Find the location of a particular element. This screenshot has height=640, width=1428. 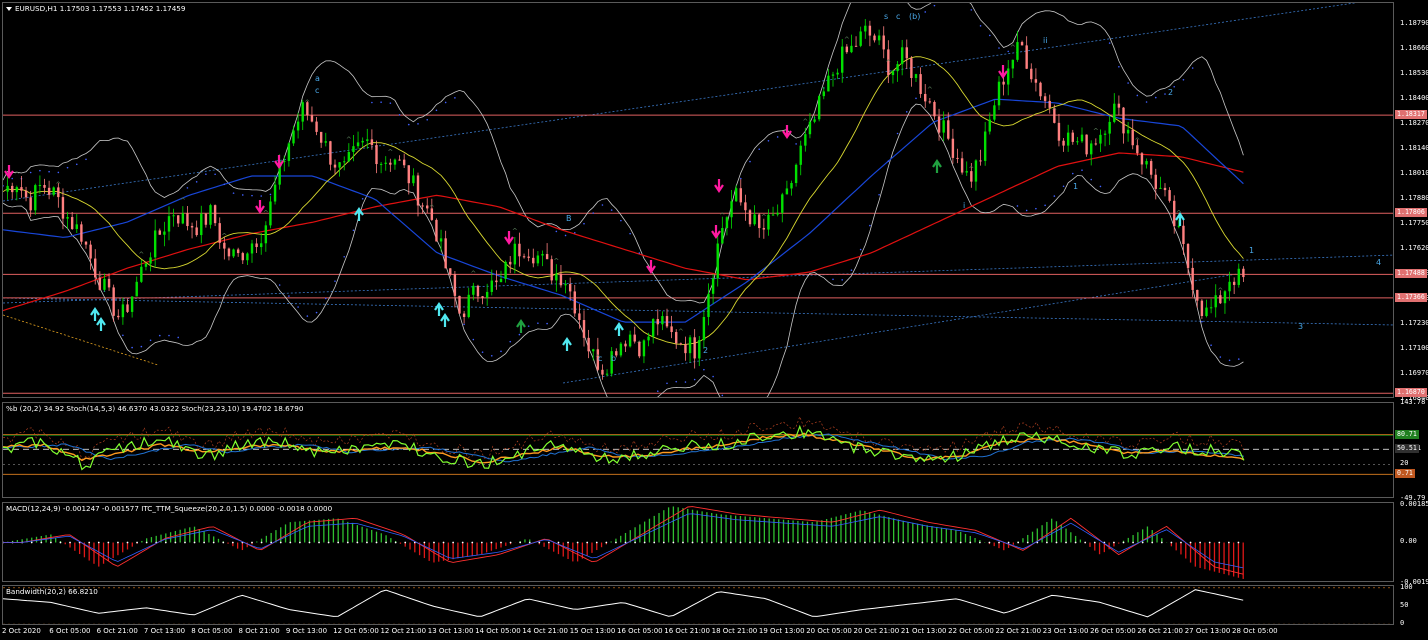

macd-line is located at coordinates (623, 541).